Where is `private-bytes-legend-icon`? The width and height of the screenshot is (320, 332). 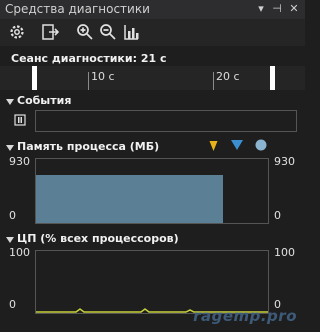
private-bytes-legend-icon is located at coordinates (261, 145).